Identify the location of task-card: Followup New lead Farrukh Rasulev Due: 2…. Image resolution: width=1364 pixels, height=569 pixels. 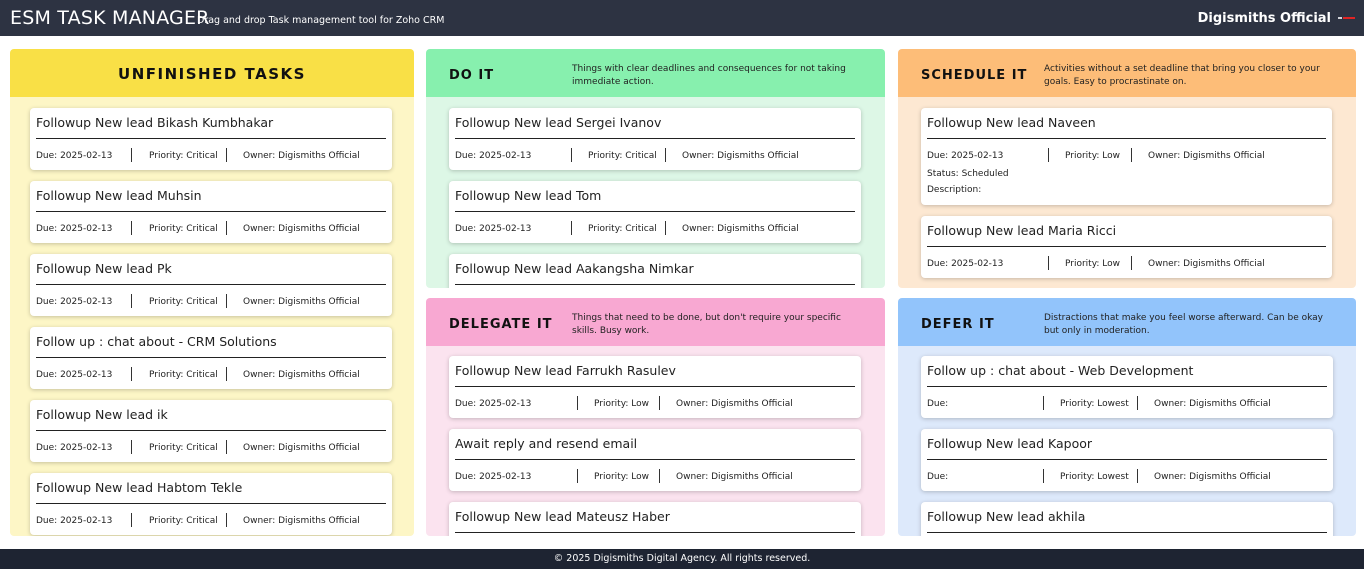
(655, 387).